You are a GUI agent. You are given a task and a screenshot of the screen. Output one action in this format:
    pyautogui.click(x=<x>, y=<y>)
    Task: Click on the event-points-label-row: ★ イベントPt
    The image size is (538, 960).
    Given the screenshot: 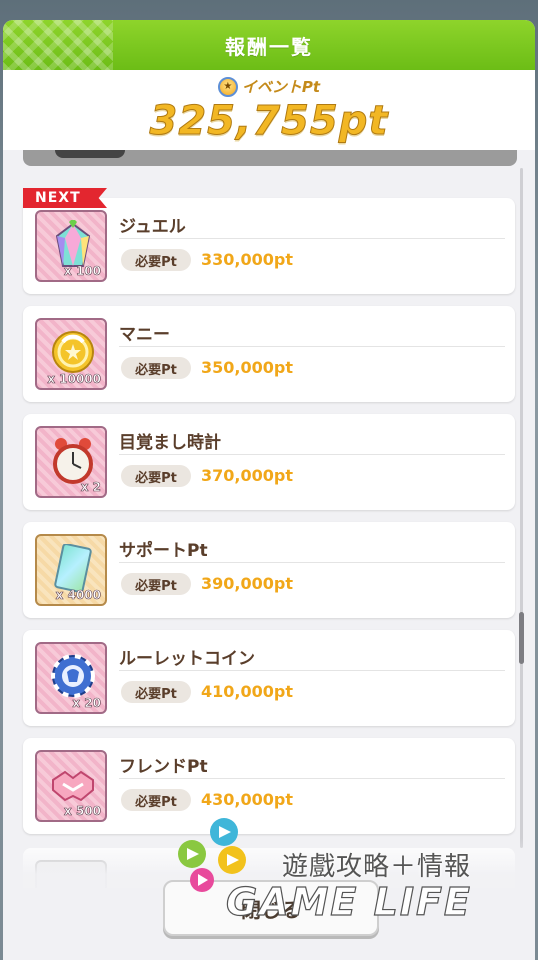 What is the action you would take?
    pyautogui.click(x=269, y=86)
    